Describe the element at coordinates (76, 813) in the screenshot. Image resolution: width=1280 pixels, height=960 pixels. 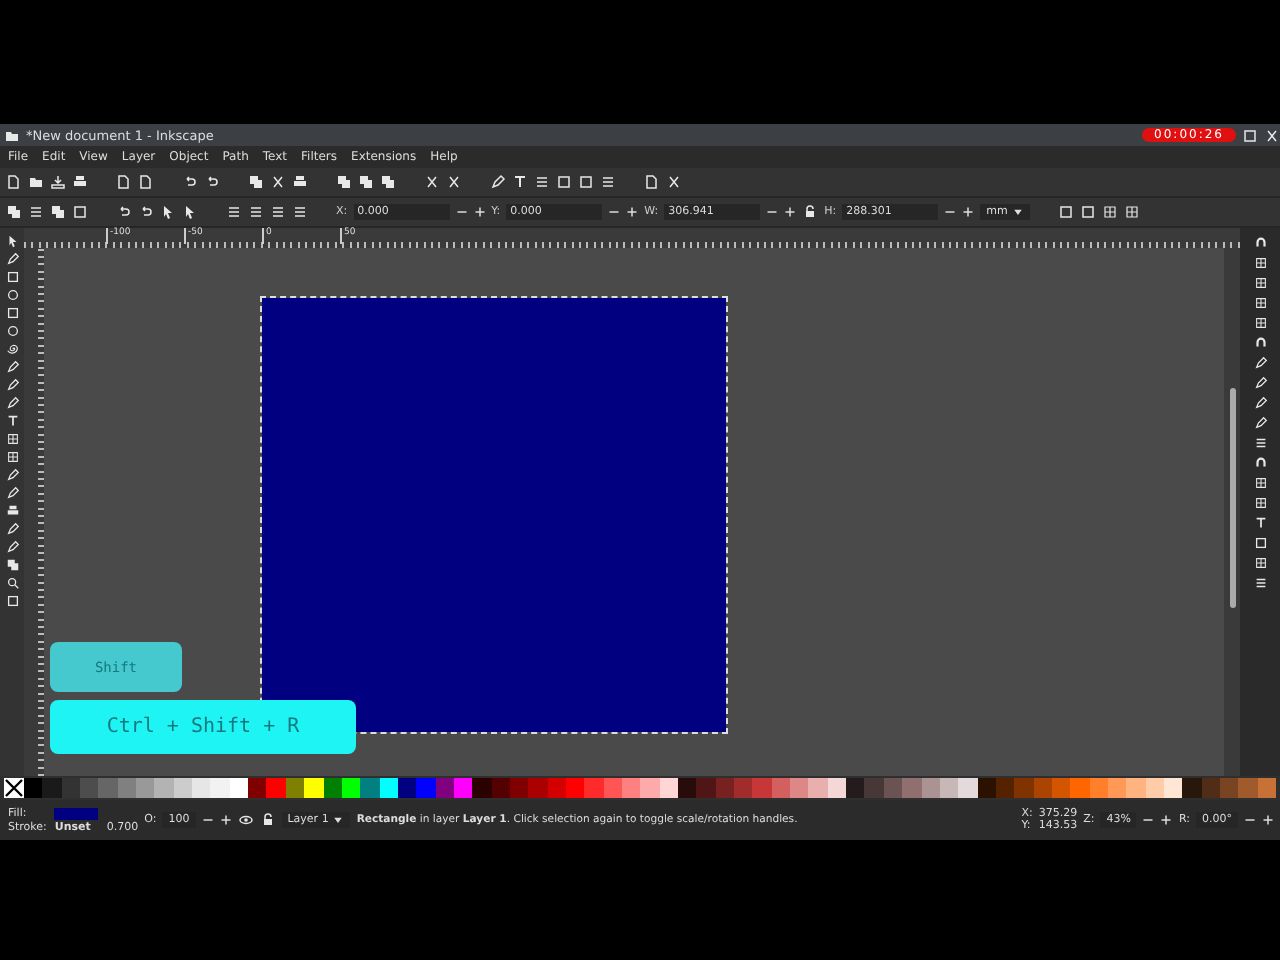
I see `fill-swatch` at that location.